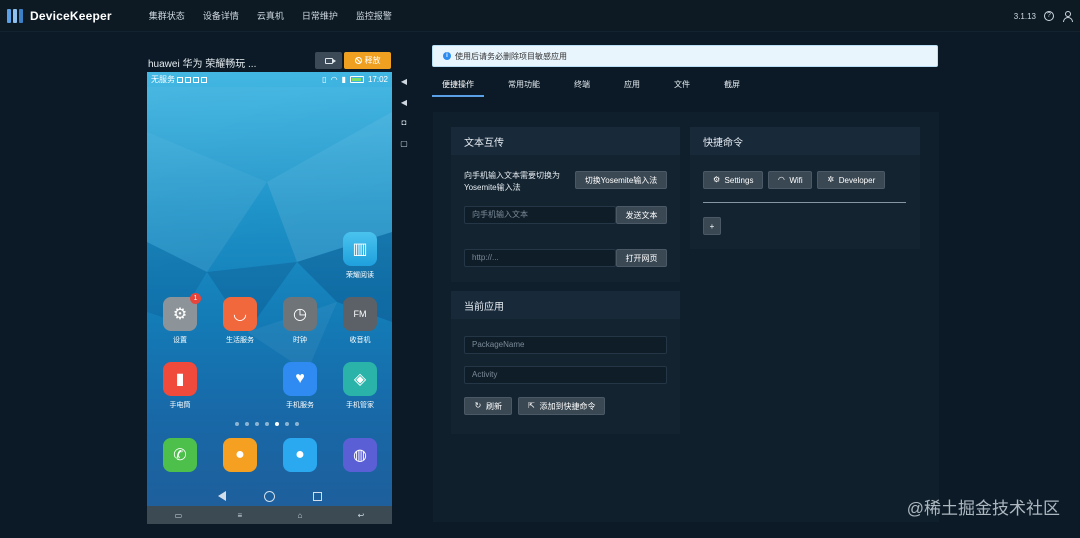 Image resolution: width=1080 pixels, height=538 pixels. I want to click on tab-bar: 便捷操作 常用功能 终端 应用 文件 截屏, so click(685, 87).